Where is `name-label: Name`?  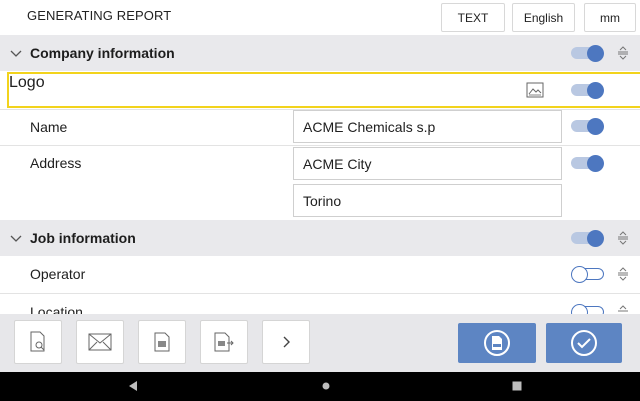 name-label: Name is located at coordinates (49, 127).